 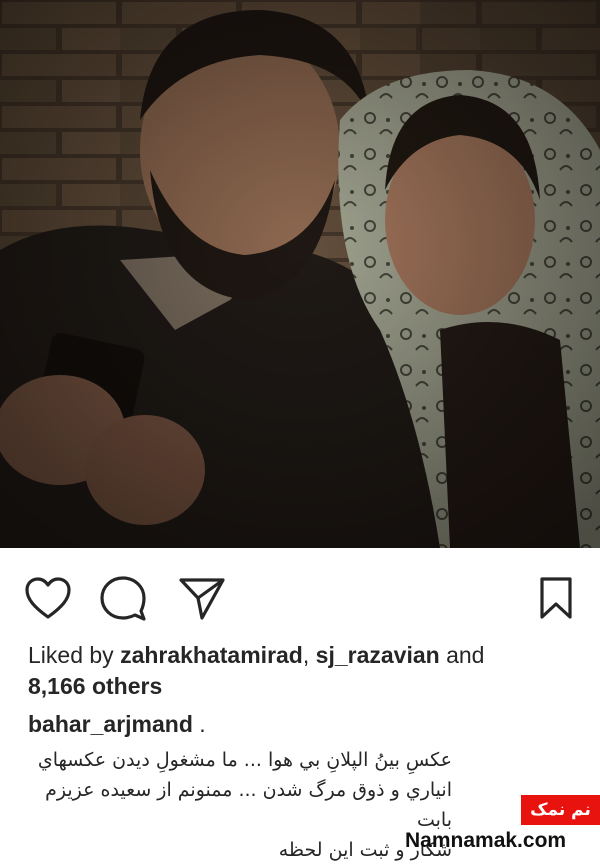 What do you see at coordinates (365, 850) in the screenshot?
I see `caption-line: شكار و ثبت اين لحظه` at bounding box center [365, 850].